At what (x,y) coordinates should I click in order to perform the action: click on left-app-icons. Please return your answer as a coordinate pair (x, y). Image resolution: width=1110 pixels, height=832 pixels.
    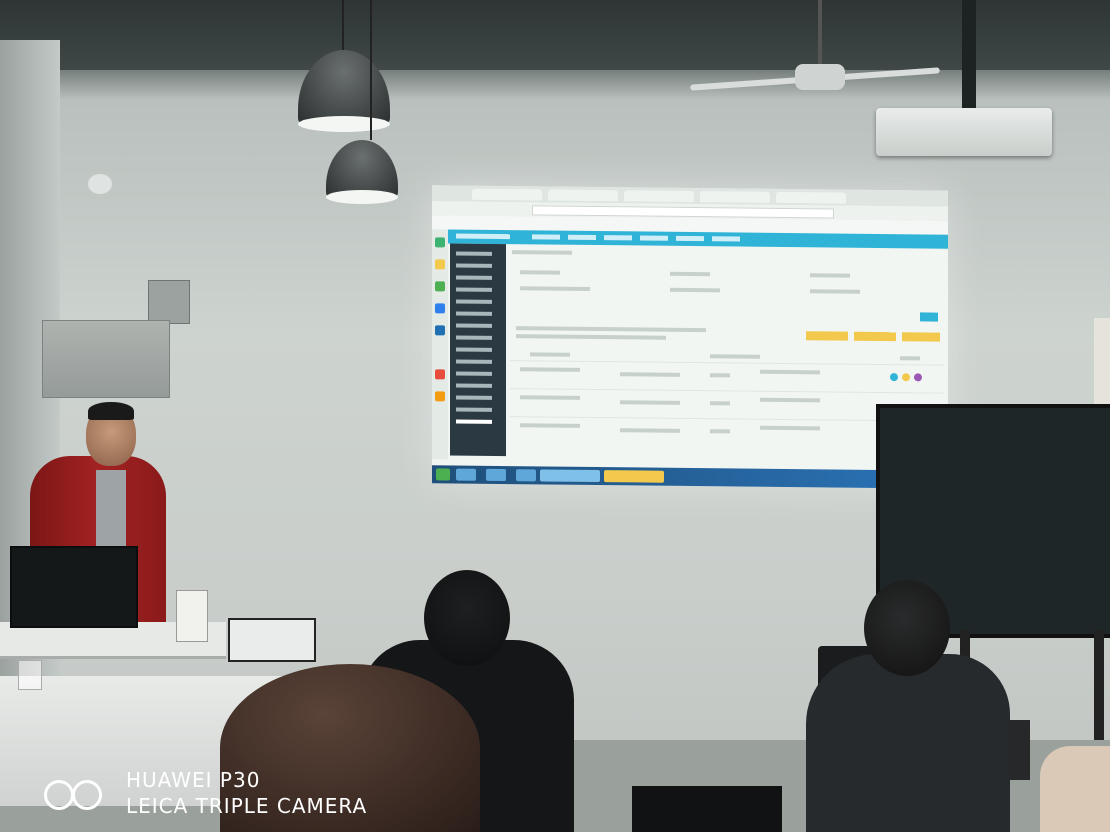
    Looking at the image, I should click on (440, 344).